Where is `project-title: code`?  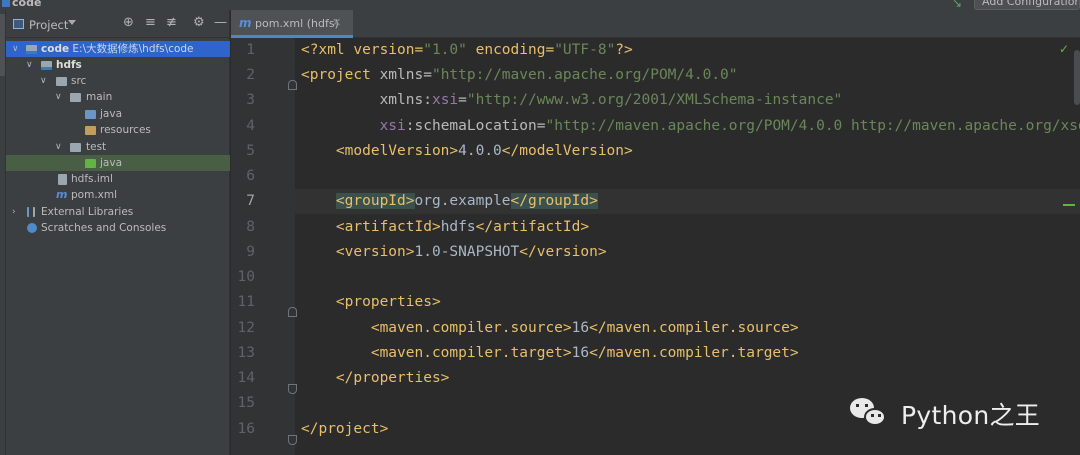
project-title: code is located at coordinates (21, 4).